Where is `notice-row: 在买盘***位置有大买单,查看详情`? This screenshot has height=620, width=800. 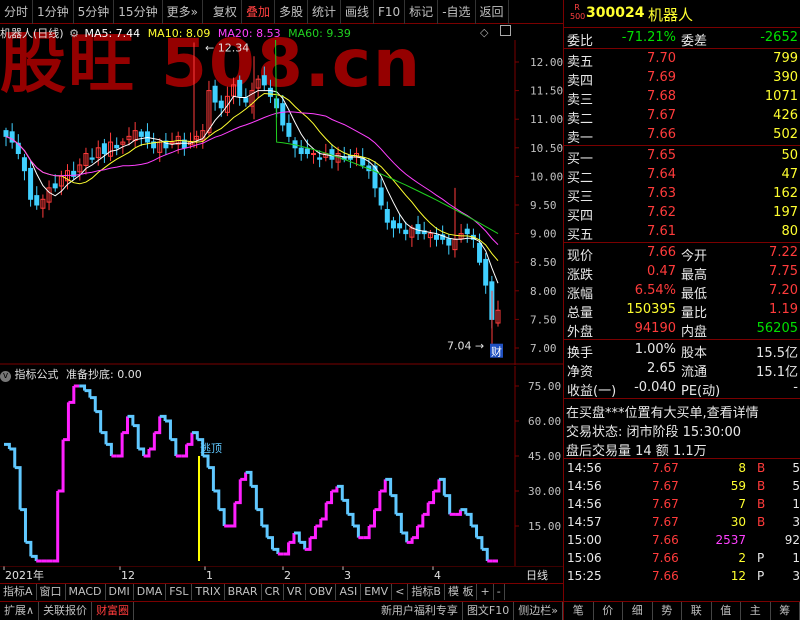
notice-row: 在买盘***位置有大买单,查看详情 is located at coordinates (682, 411).